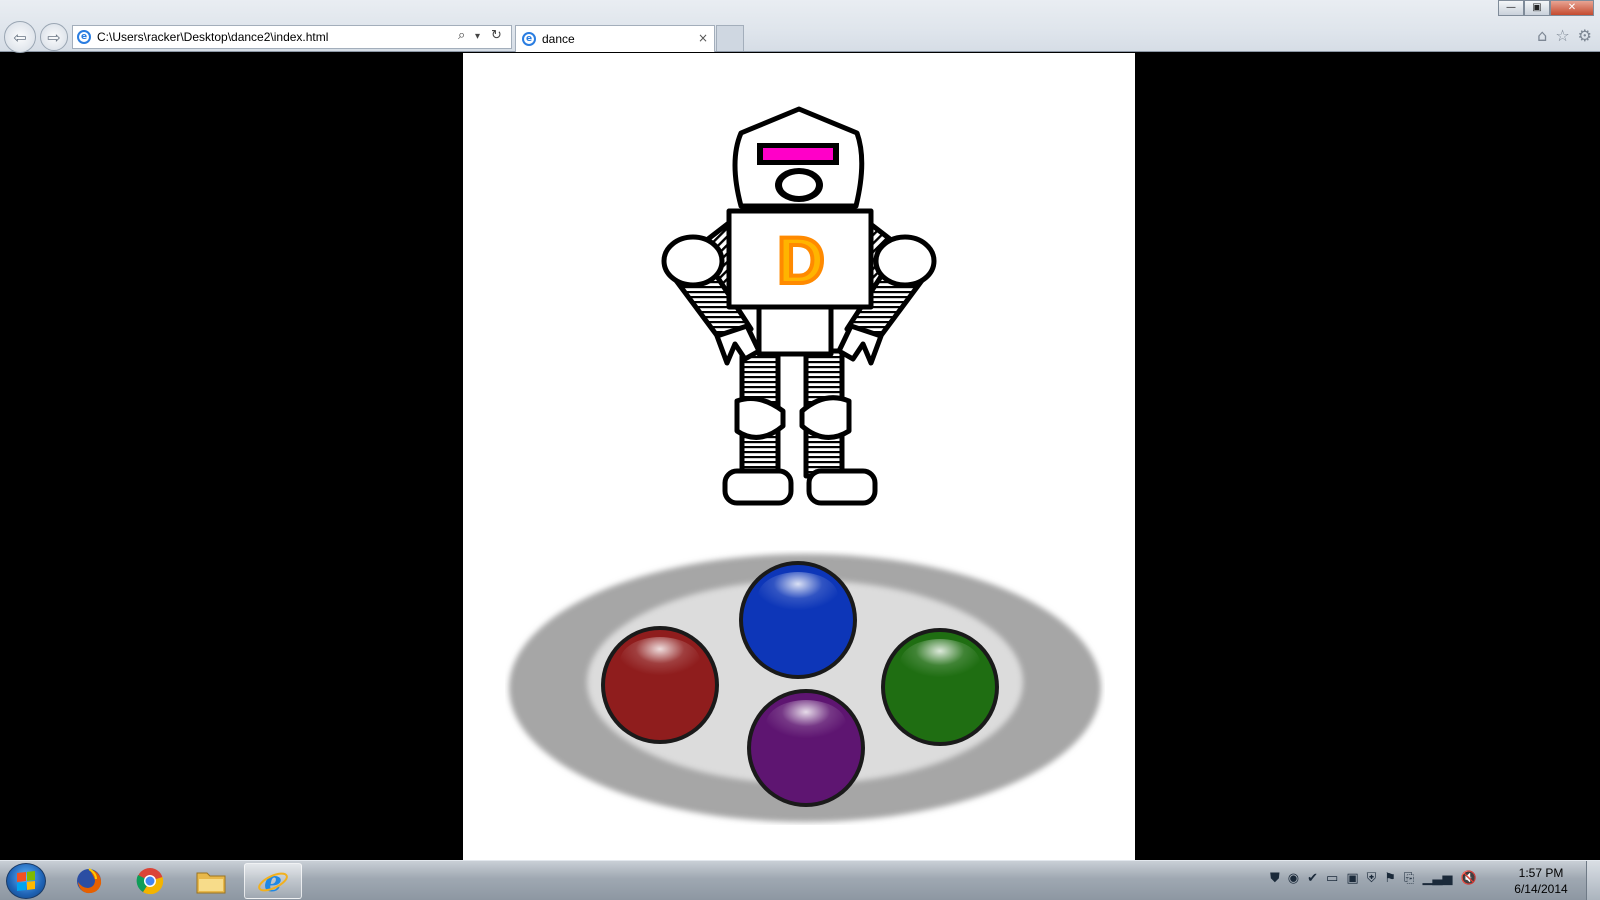 The width and height of the screenshot is (1600, 900). I want to click on start-button, so click(26, 881).